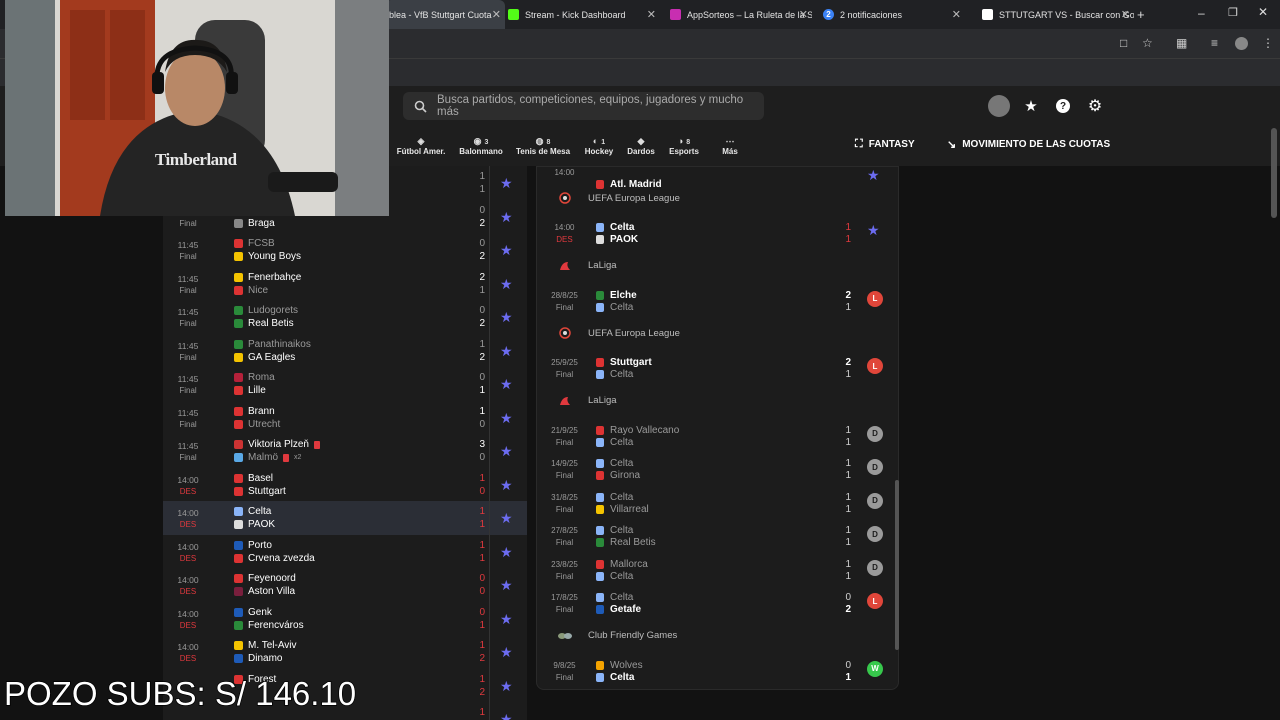 The image size is (1280, 720). Describe the element at coordinates (345, 250) in the screenshot. I see `match-row: 11:45 Final FCSB 0 Young Boys 2 ★` at that location.